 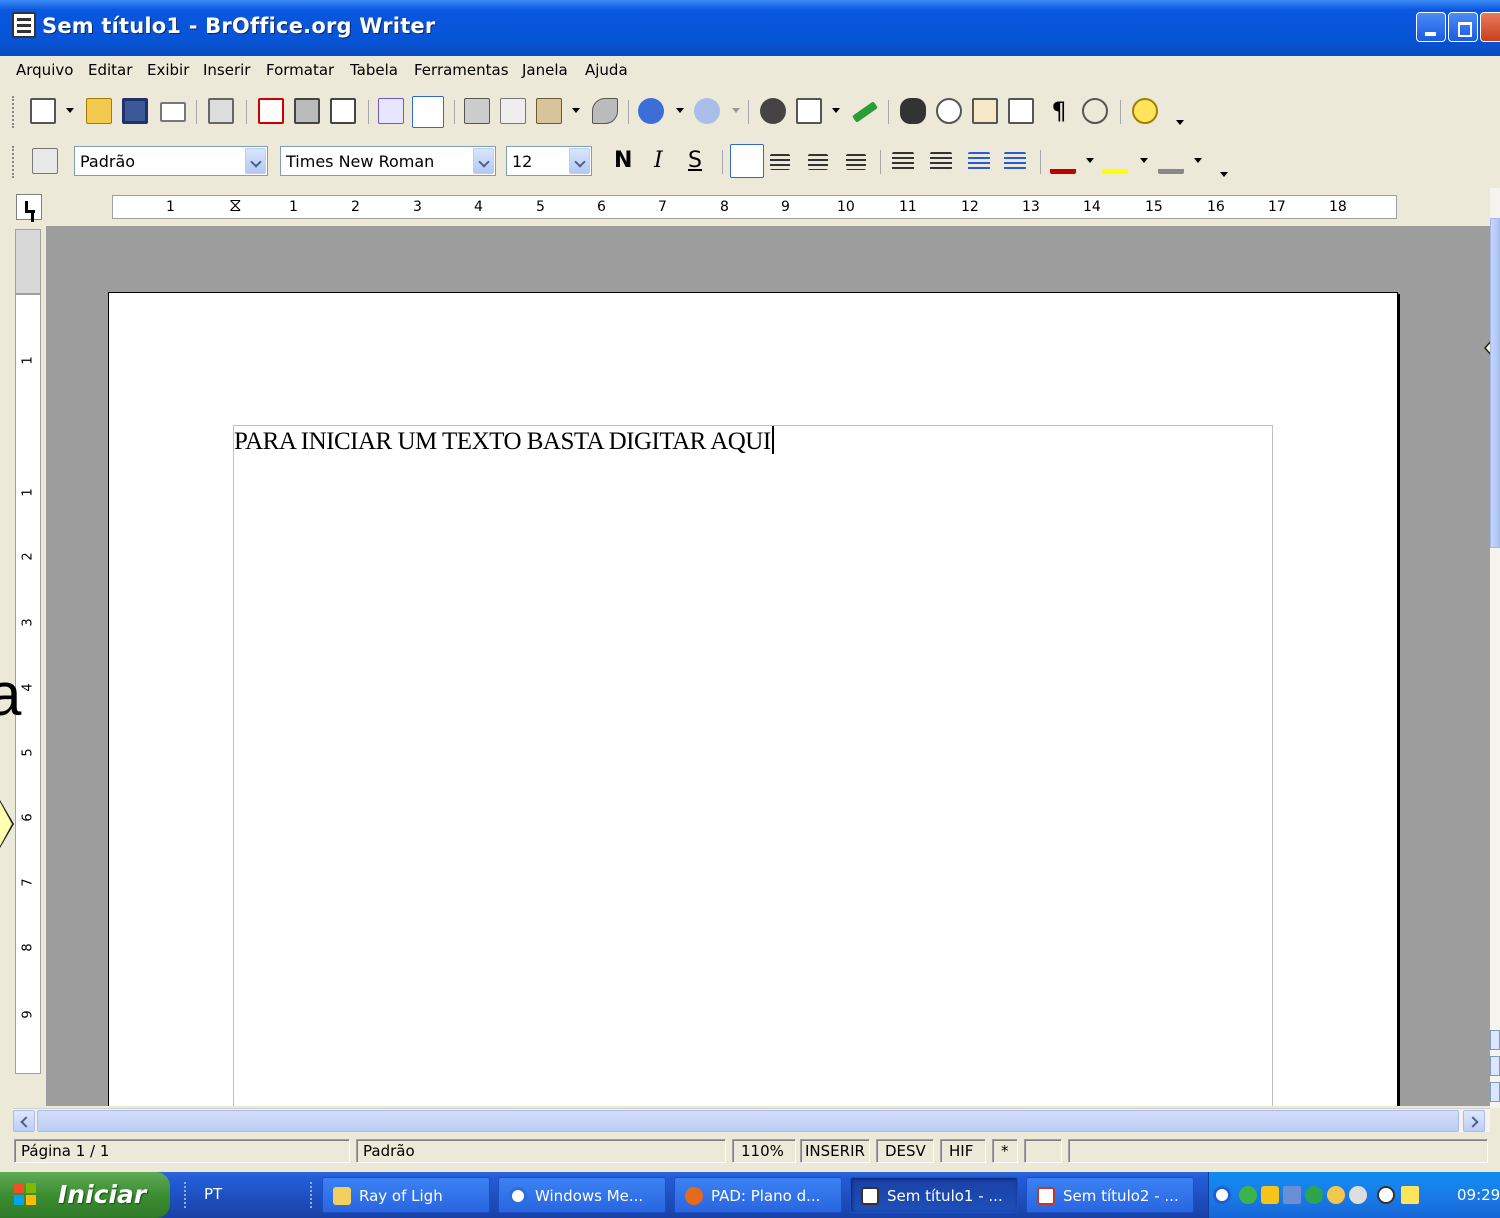 What do you see at coordinates (541, 1151) in the screenshot?
I see `page-style-indicator: Padrão` at bounding box center [541, 1151].